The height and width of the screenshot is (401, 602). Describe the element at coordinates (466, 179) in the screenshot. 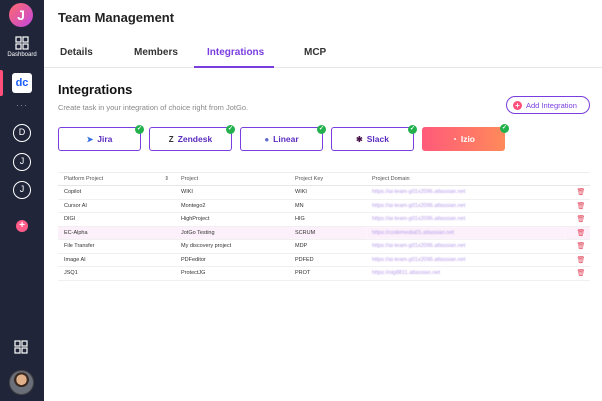

I see `column-header-project-domain: Project Domain` at that location.